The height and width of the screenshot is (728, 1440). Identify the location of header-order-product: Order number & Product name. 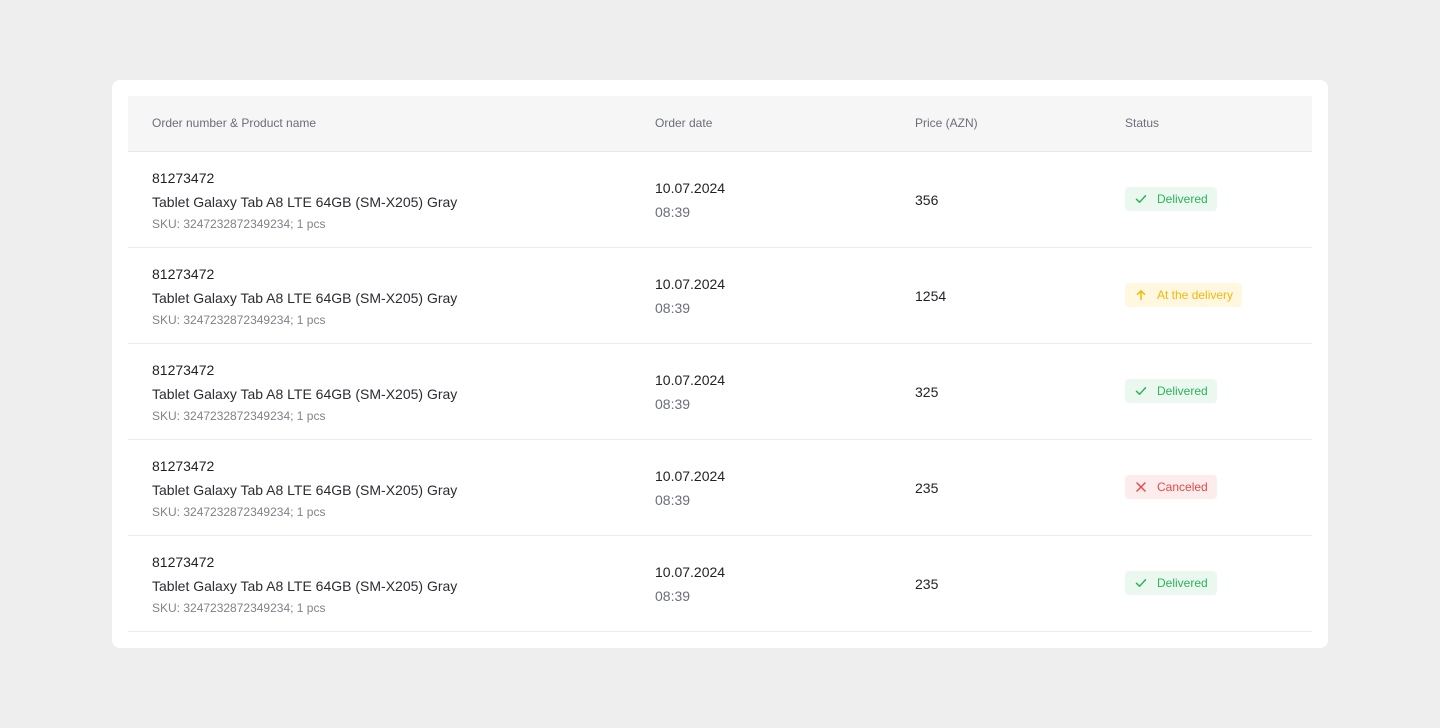
(234, 123).